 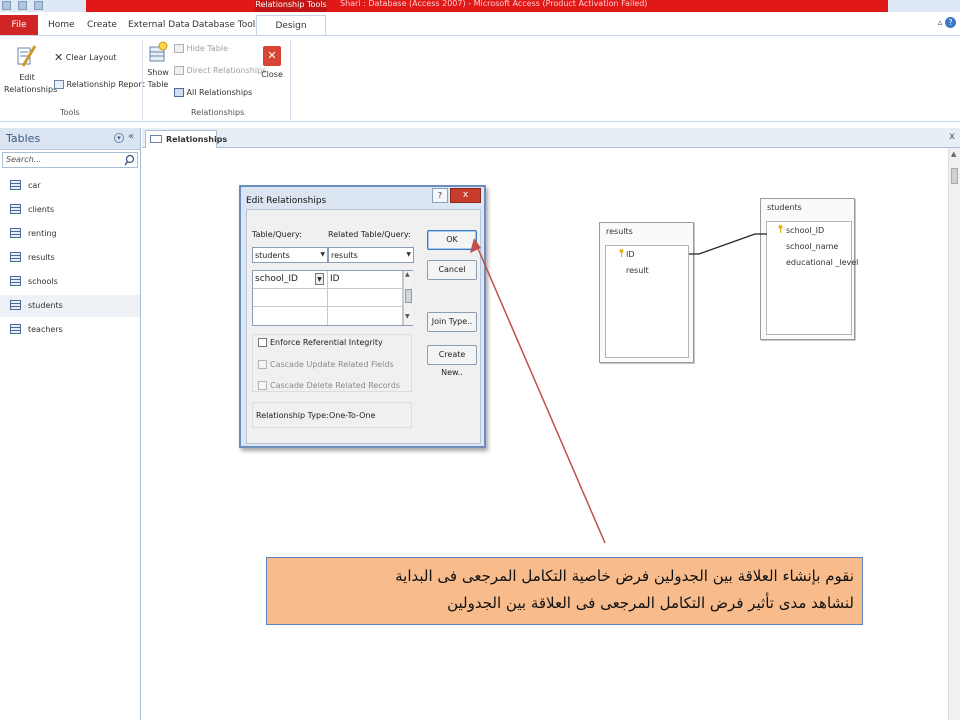 What do you see at coordinates (805, 230) in the screenshot?
I see `field-school-id: school_ID` at bounding box center [805, 230].